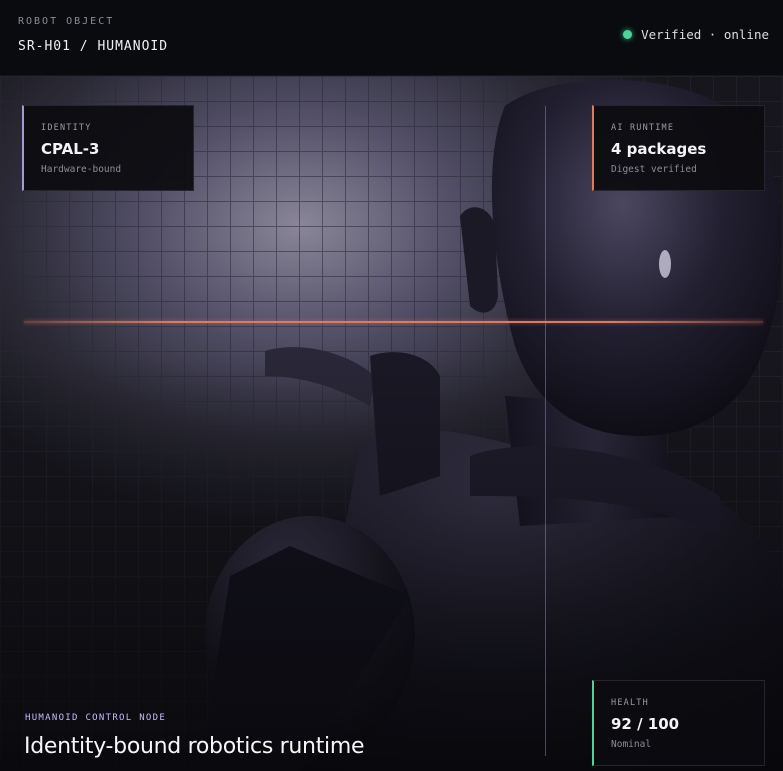 The image size is (783, 771). Describe the element at coordinates (93, 46) in the screenshot. I see `robot-title: SR-H01 / HUMANOID` at that location.